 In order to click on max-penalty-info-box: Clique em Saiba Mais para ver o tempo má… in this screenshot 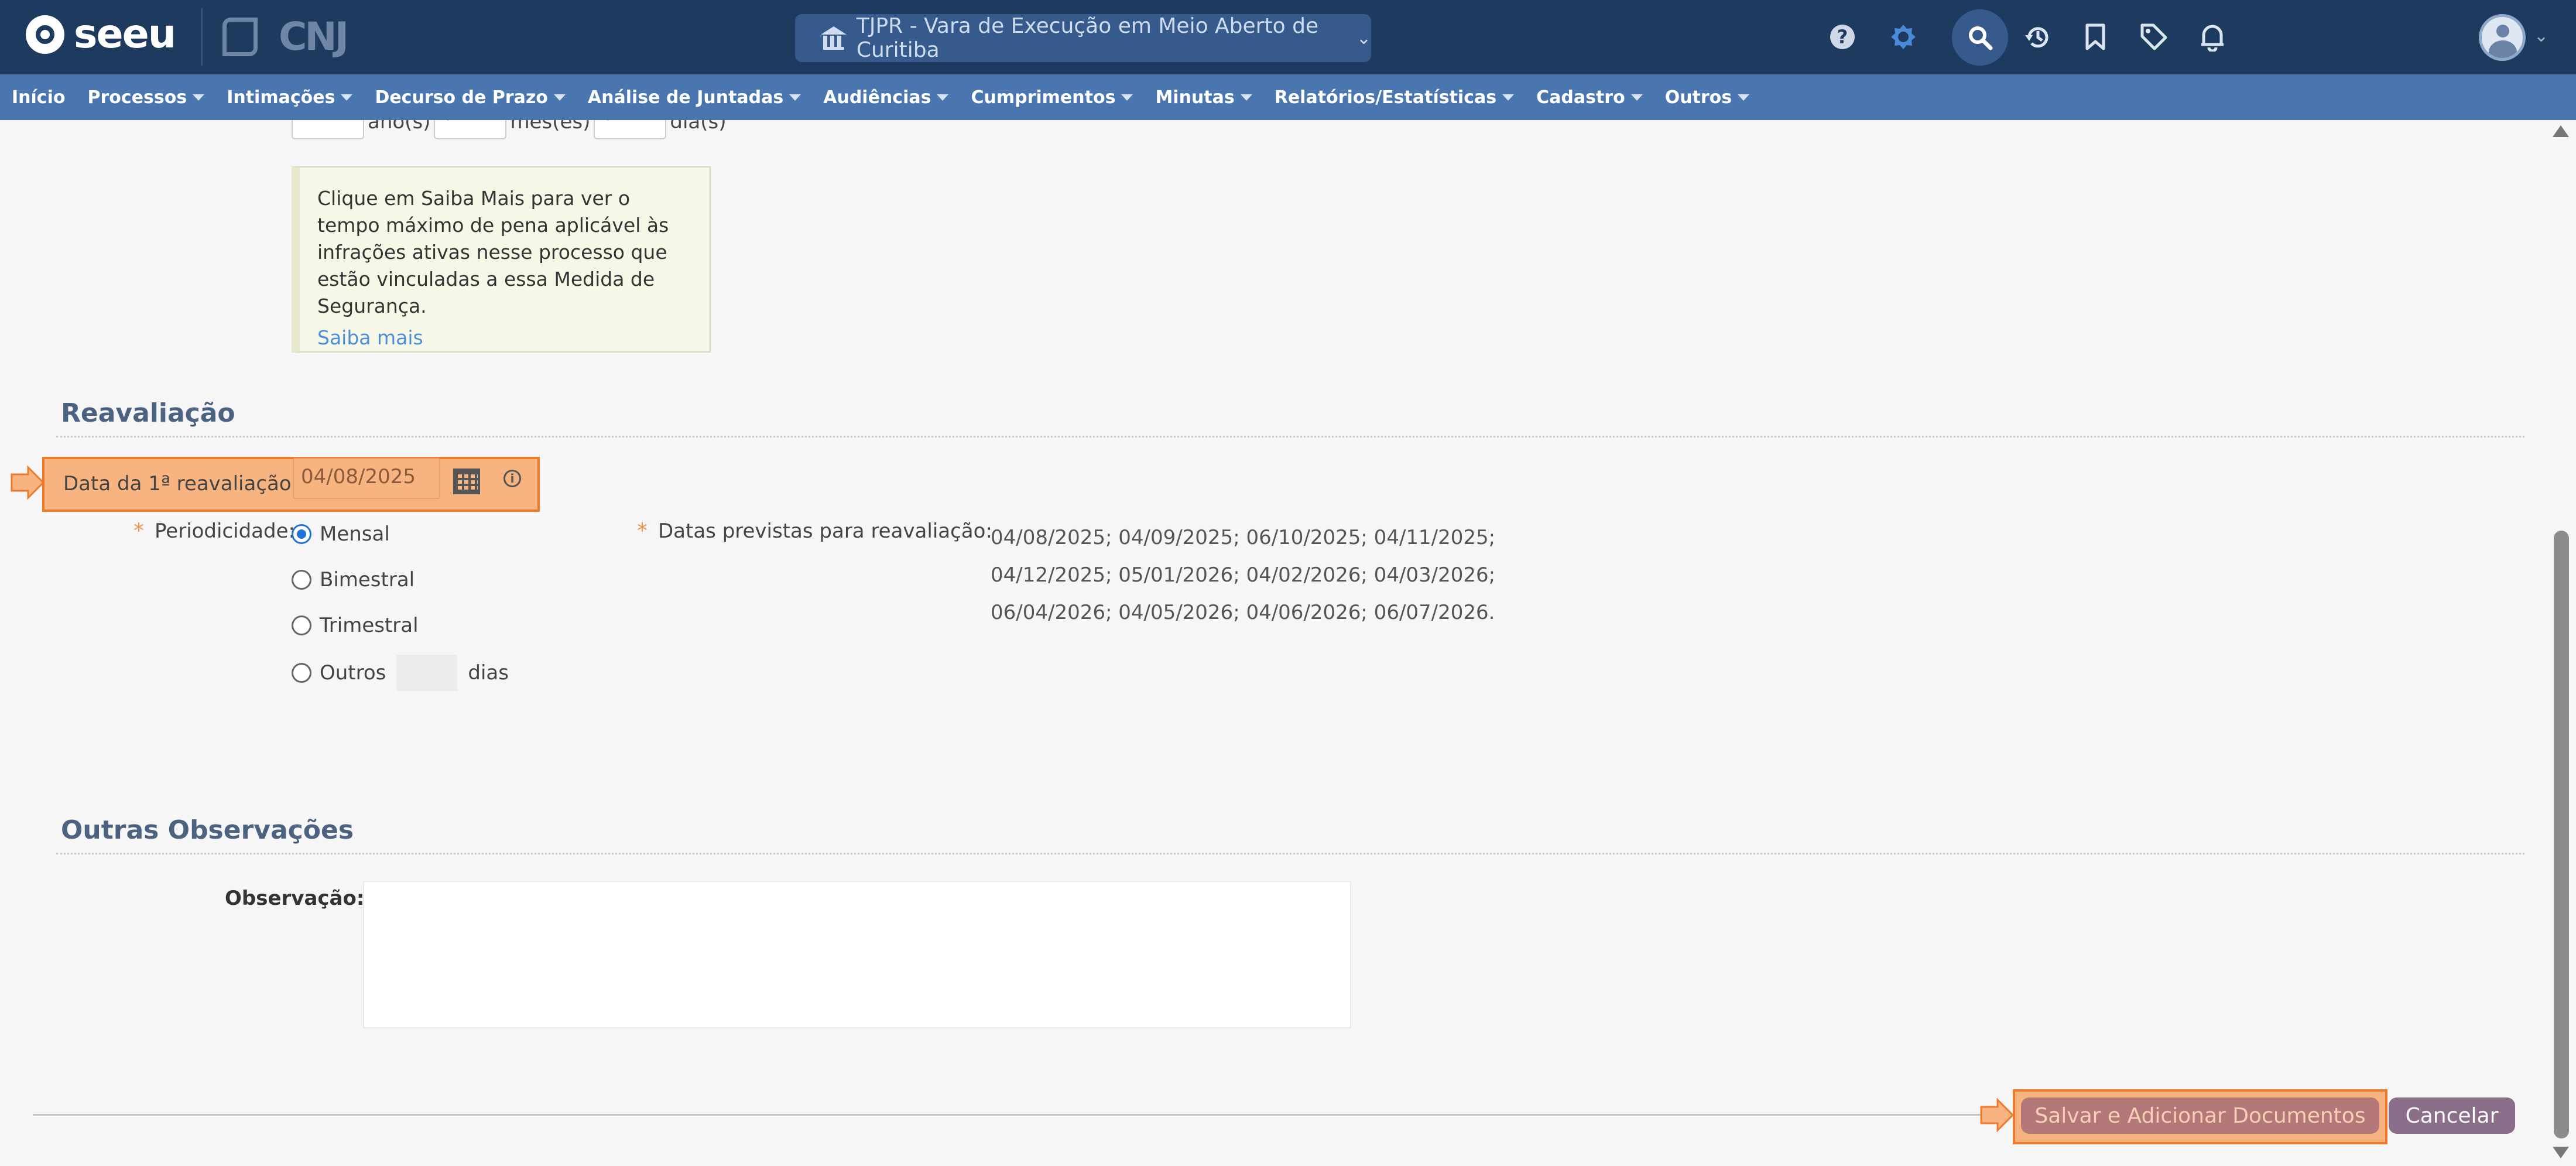, I will do `click(501, 259)`.